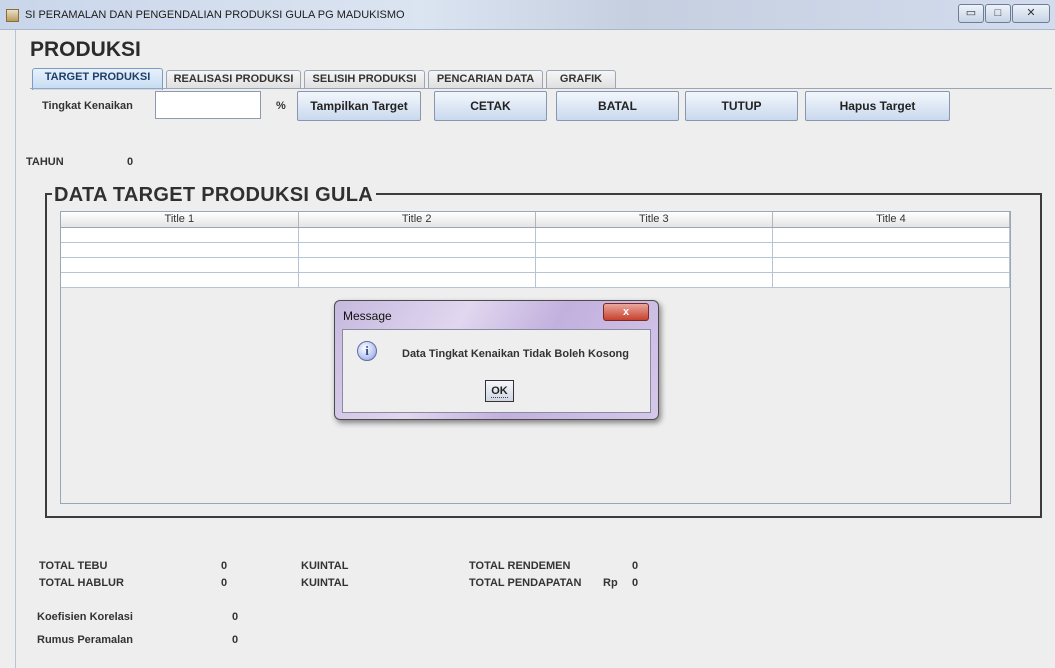 The image size is (1055, 668). Describe the element at coordinates (485, 79) in the screenshot. I see `tab-pencarian-data: PENCARIAN DATA` at that location.